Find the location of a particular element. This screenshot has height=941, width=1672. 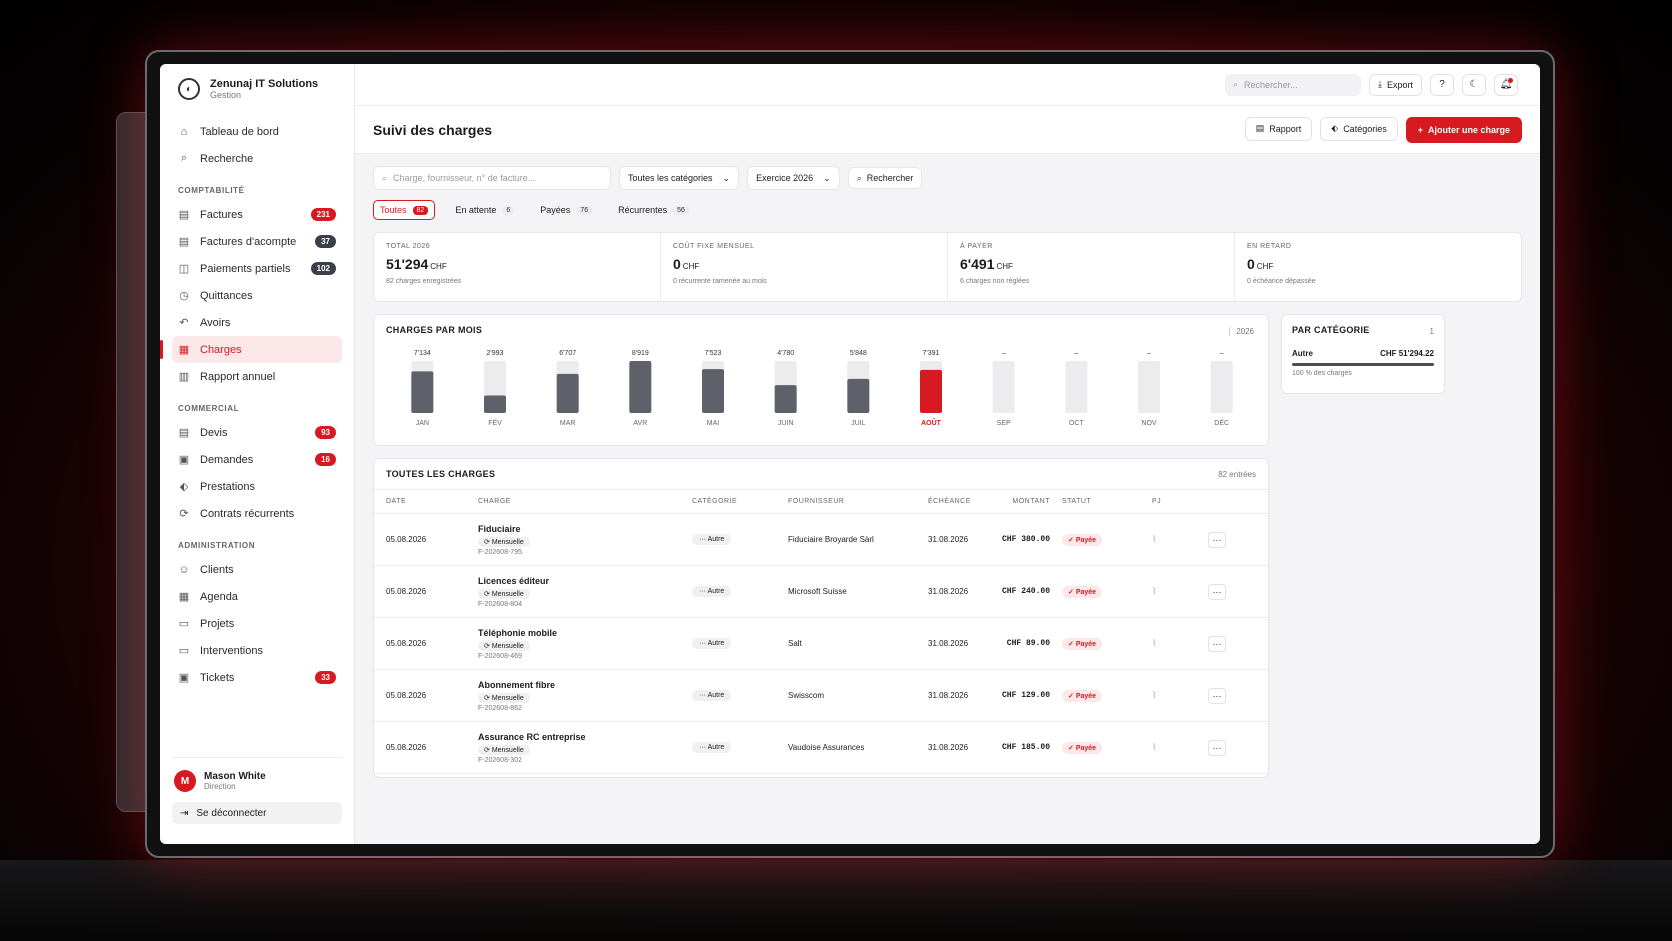

sidebar-item-charges: ▦ Charges is located at coordinates (251, 349).